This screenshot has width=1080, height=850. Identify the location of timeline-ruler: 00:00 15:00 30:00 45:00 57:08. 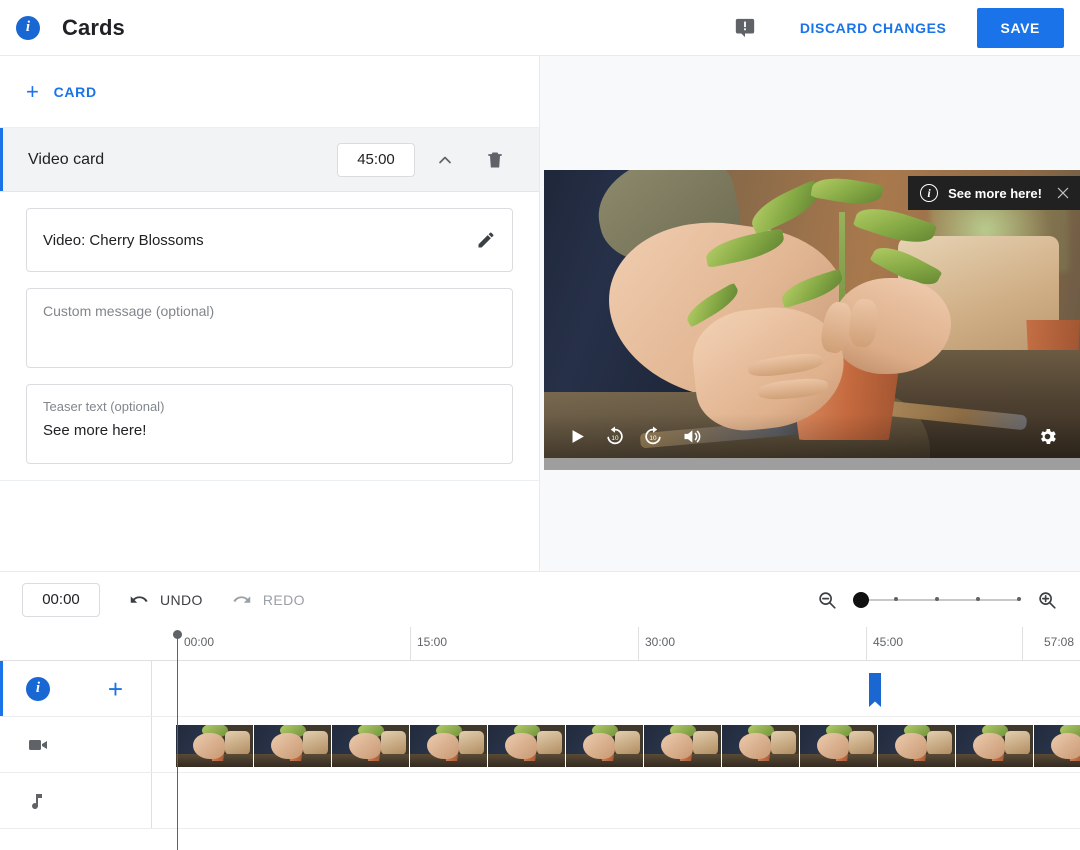
(540, 644).